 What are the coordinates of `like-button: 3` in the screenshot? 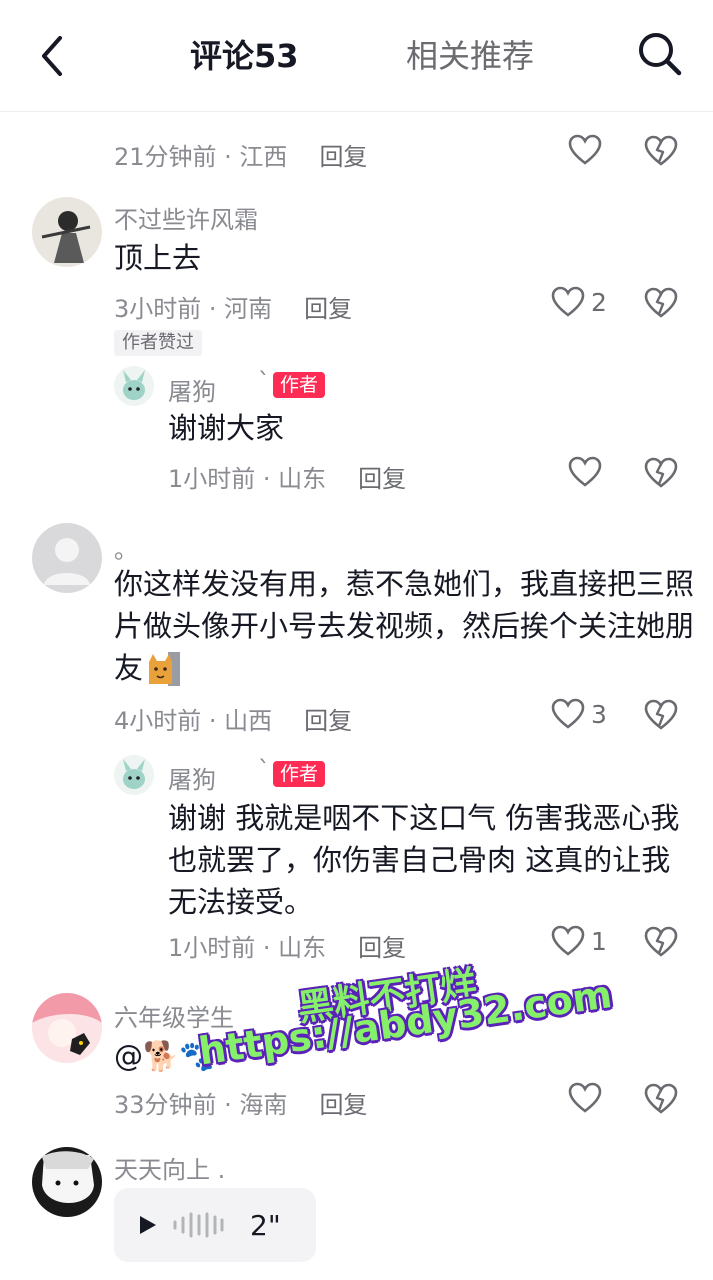 It's located at (579, 714).